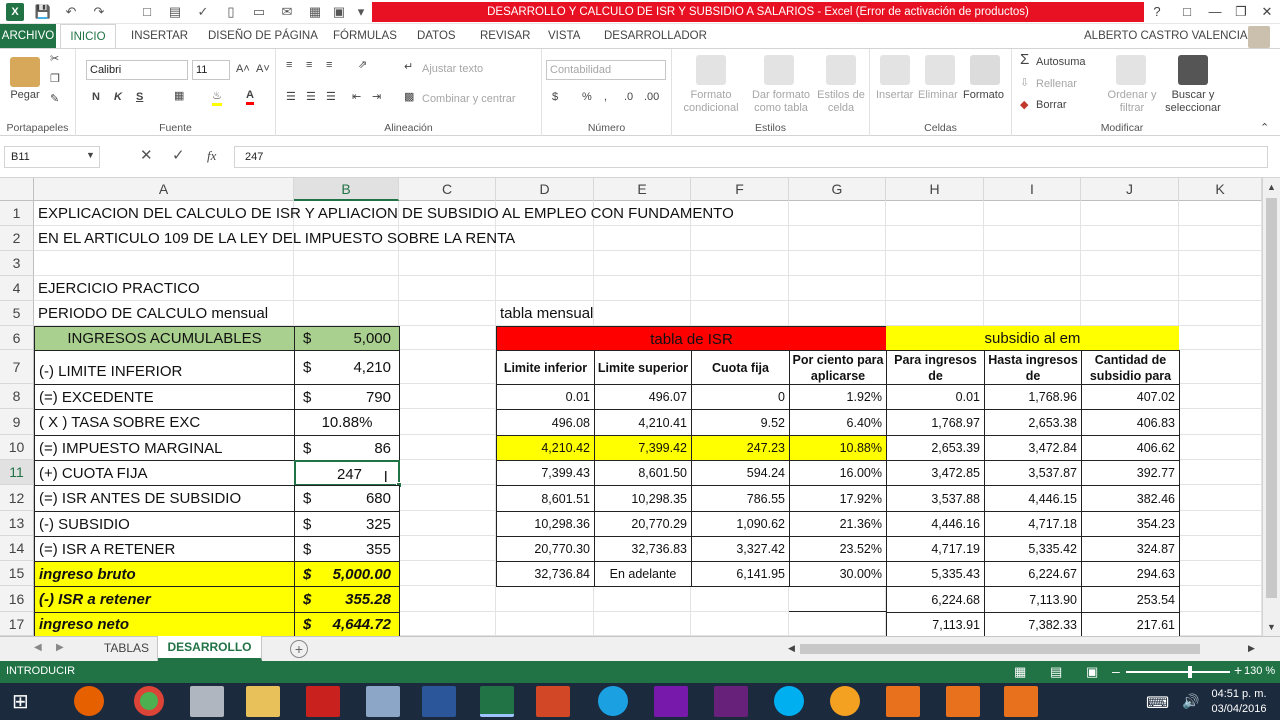 The height and width of the screenshot is (720, 1280). Describe the element at coordinates (983, 95) in the screenshot. I see `format-cells-button: Formato` at that location.